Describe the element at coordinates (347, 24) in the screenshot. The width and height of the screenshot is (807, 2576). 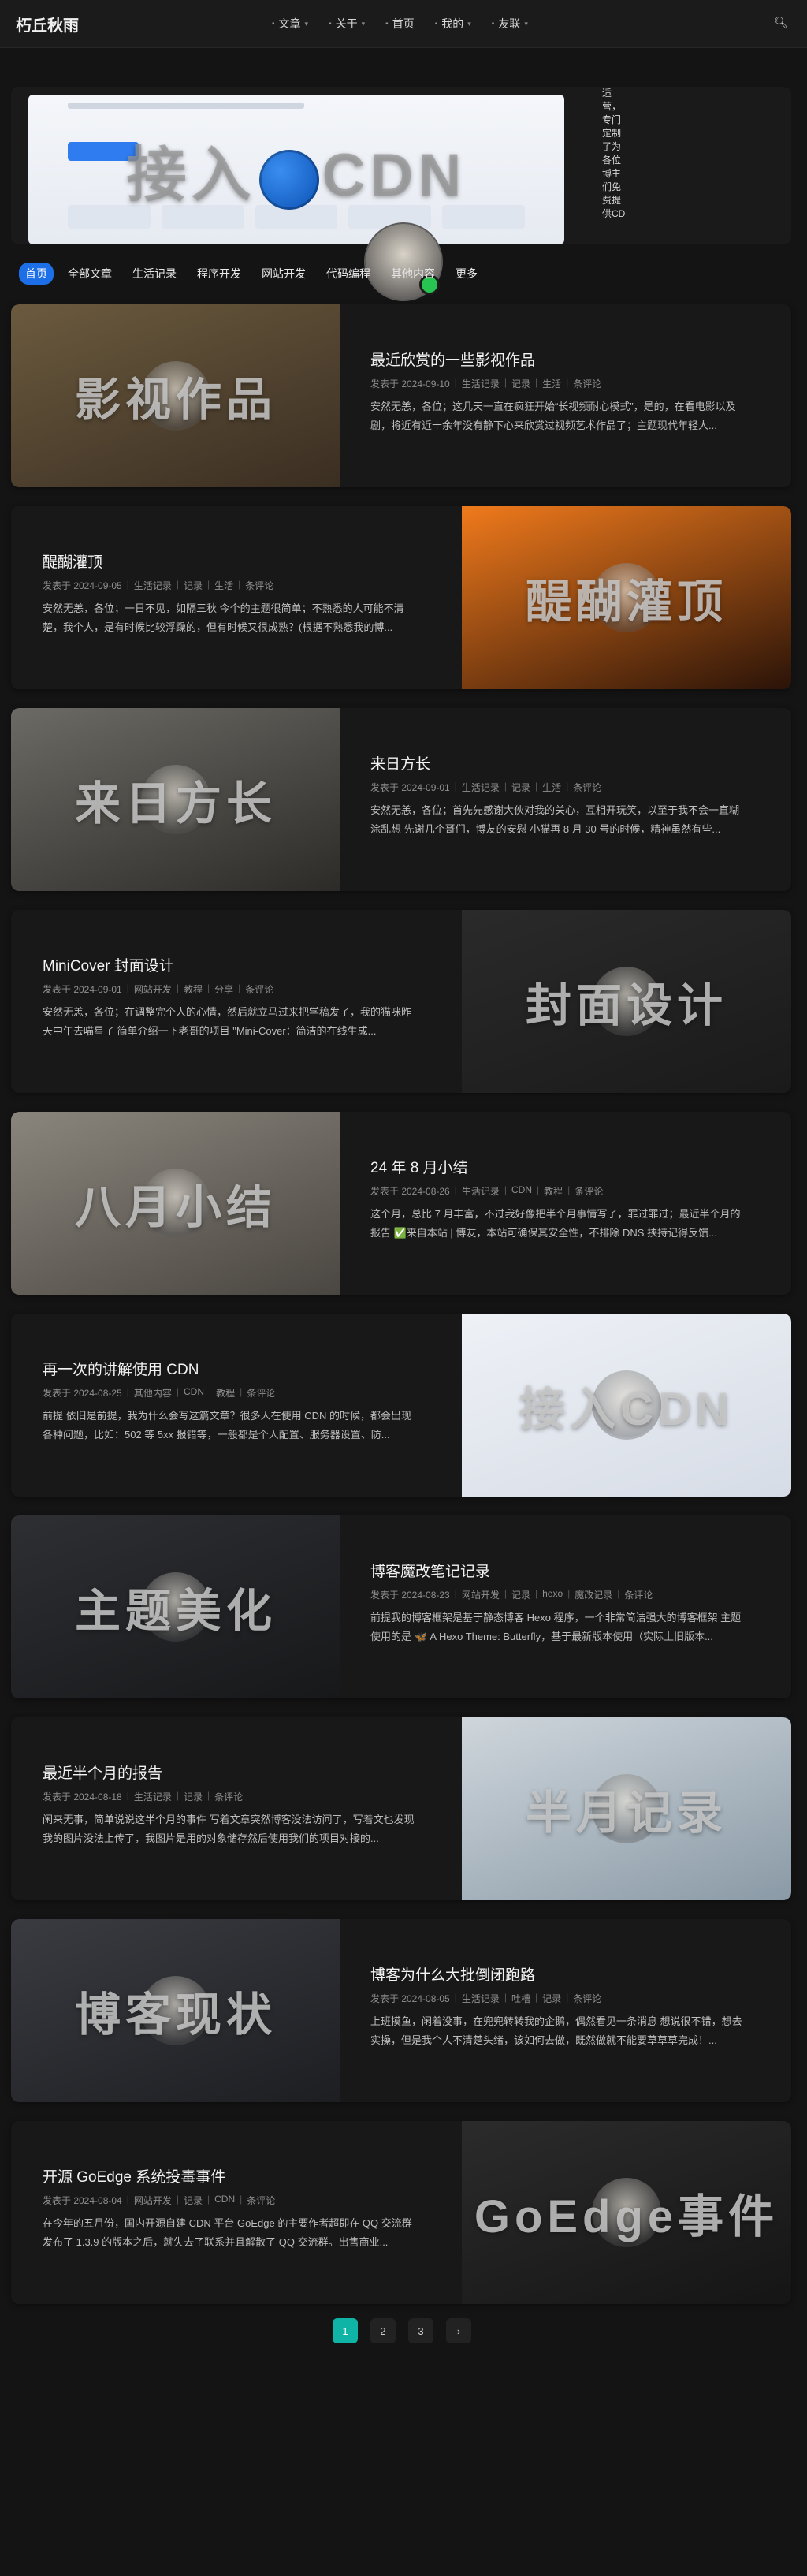
I see `nav-item-2: ▪ 关于 ▾` at that location.